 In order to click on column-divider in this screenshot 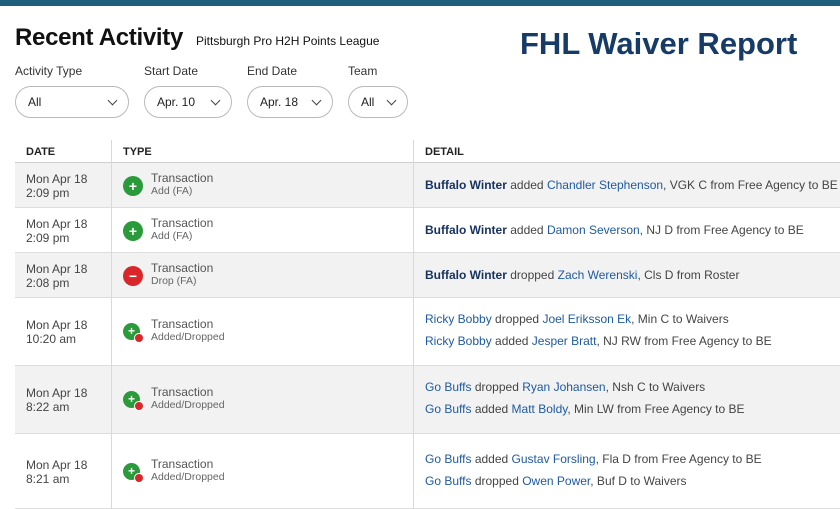, I will do `click(111, 324)`.